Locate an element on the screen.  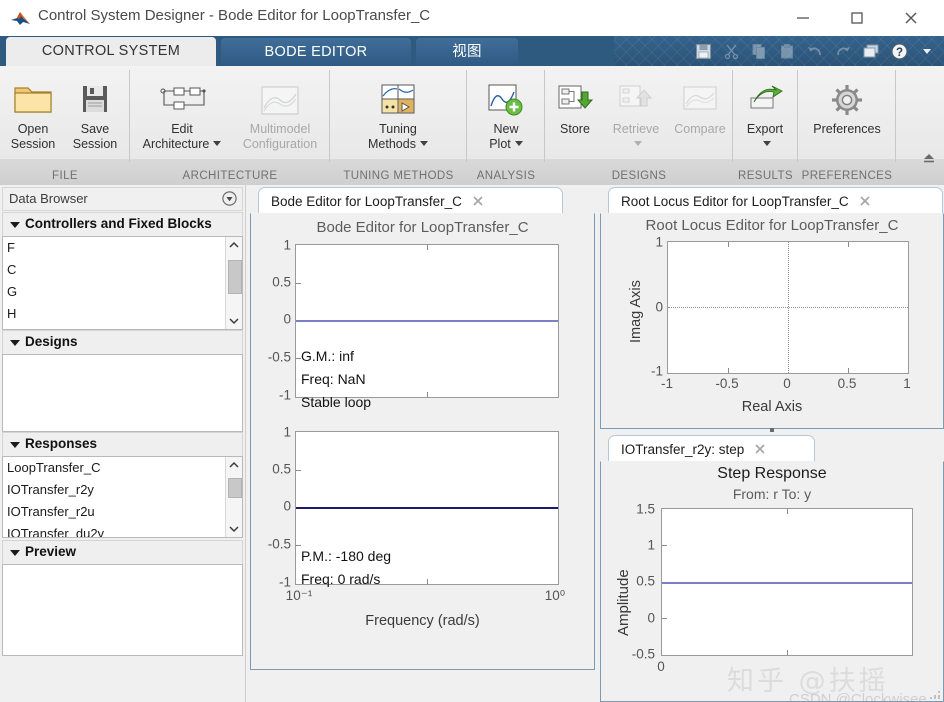
data-browser-header: Data Browser is located at coordinates (122, 199).